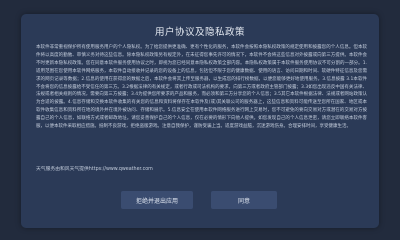 The image size is (400, 240). What do you see at coordinates (199, 32) in the screenshot?
I see `dialog-title: 用户协议及隐私政策` at bounding box center [199, 32].